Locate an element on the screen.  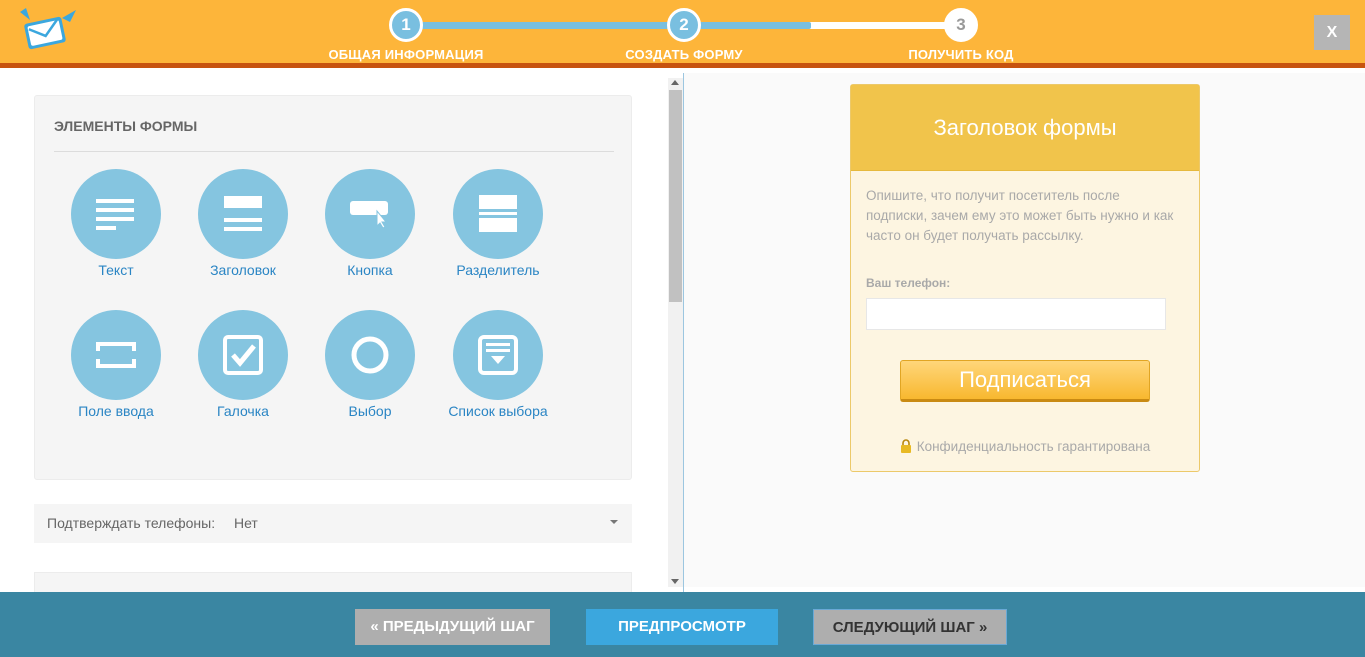
scroll-down-arrow-icon is located at coordinates (675, 581).